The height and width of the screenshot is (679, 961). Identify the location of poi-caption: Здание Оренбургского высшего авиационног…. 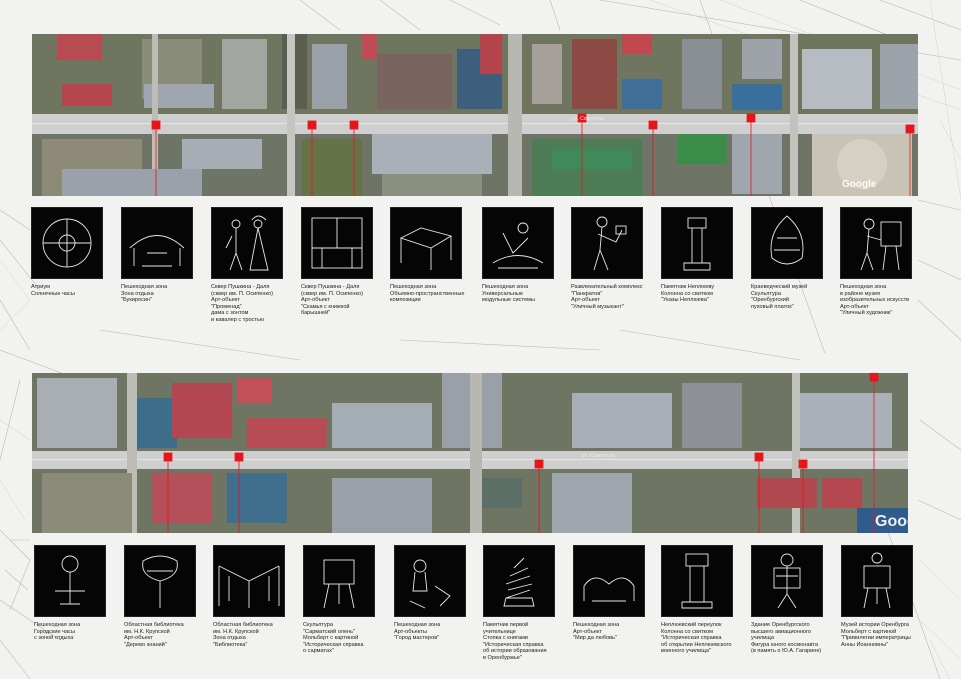
(786, 638).